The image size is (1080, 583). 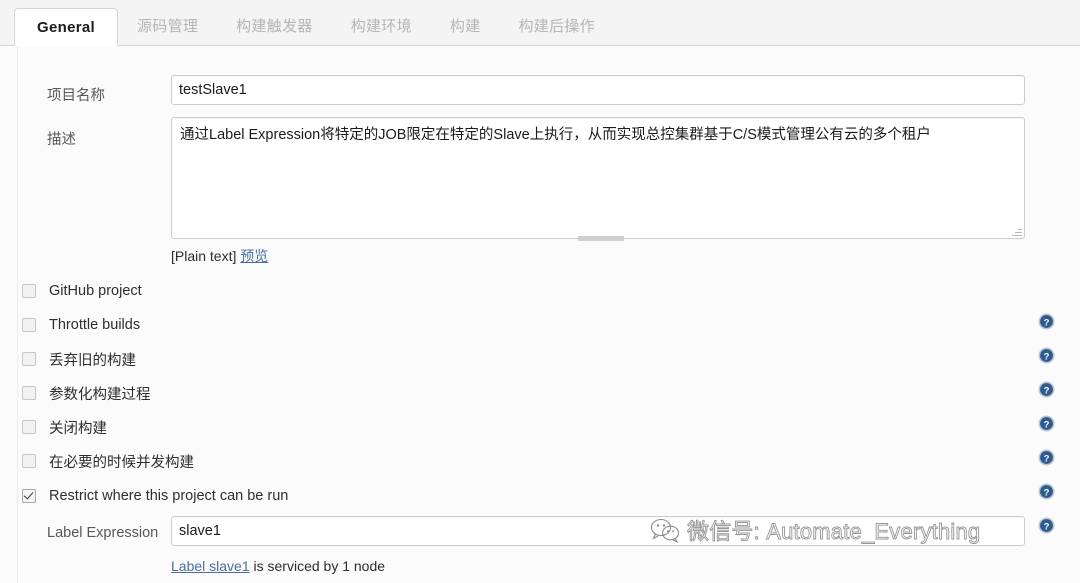 What do you see at coordinates (66, 27) in the screenshot?
I see `tab-general: General` at bounding box center [66, 27].